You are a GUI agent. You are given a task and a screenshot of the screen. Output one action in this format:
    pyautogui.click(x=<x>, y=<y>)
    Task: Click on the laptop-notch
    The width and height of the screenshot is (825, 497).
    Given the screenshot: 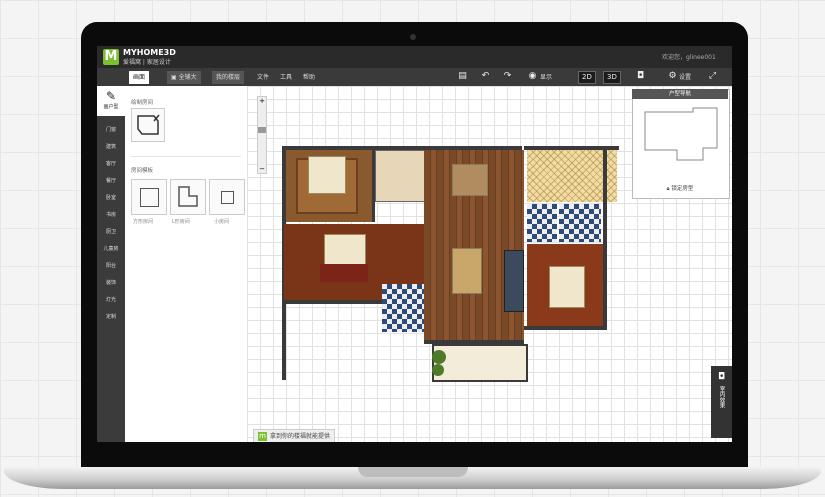 What is the action you would take?
    pyautogui.click(x=413, y=472)
    